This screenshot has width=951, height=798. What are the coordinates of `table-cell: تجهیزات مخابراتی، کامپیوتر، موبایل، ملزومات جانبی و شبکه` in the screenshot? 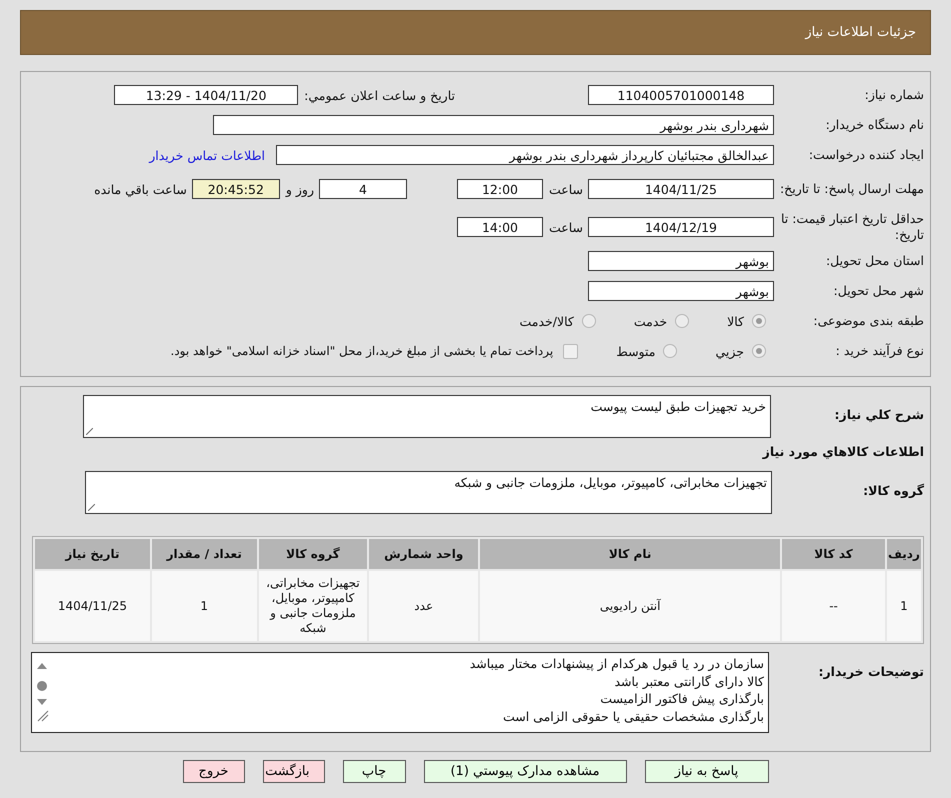 It's located at (313, 606).